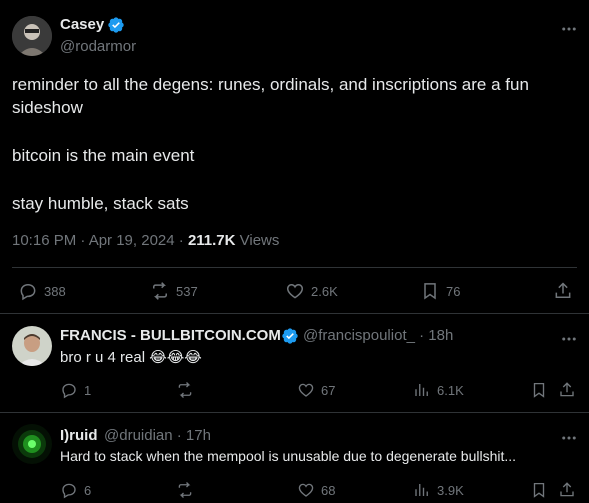 The height and width of the screenshot is (503, 589). Describe the element at coordinates (42, 291) in the screenshot. I see `reply-button: 388` at that location.